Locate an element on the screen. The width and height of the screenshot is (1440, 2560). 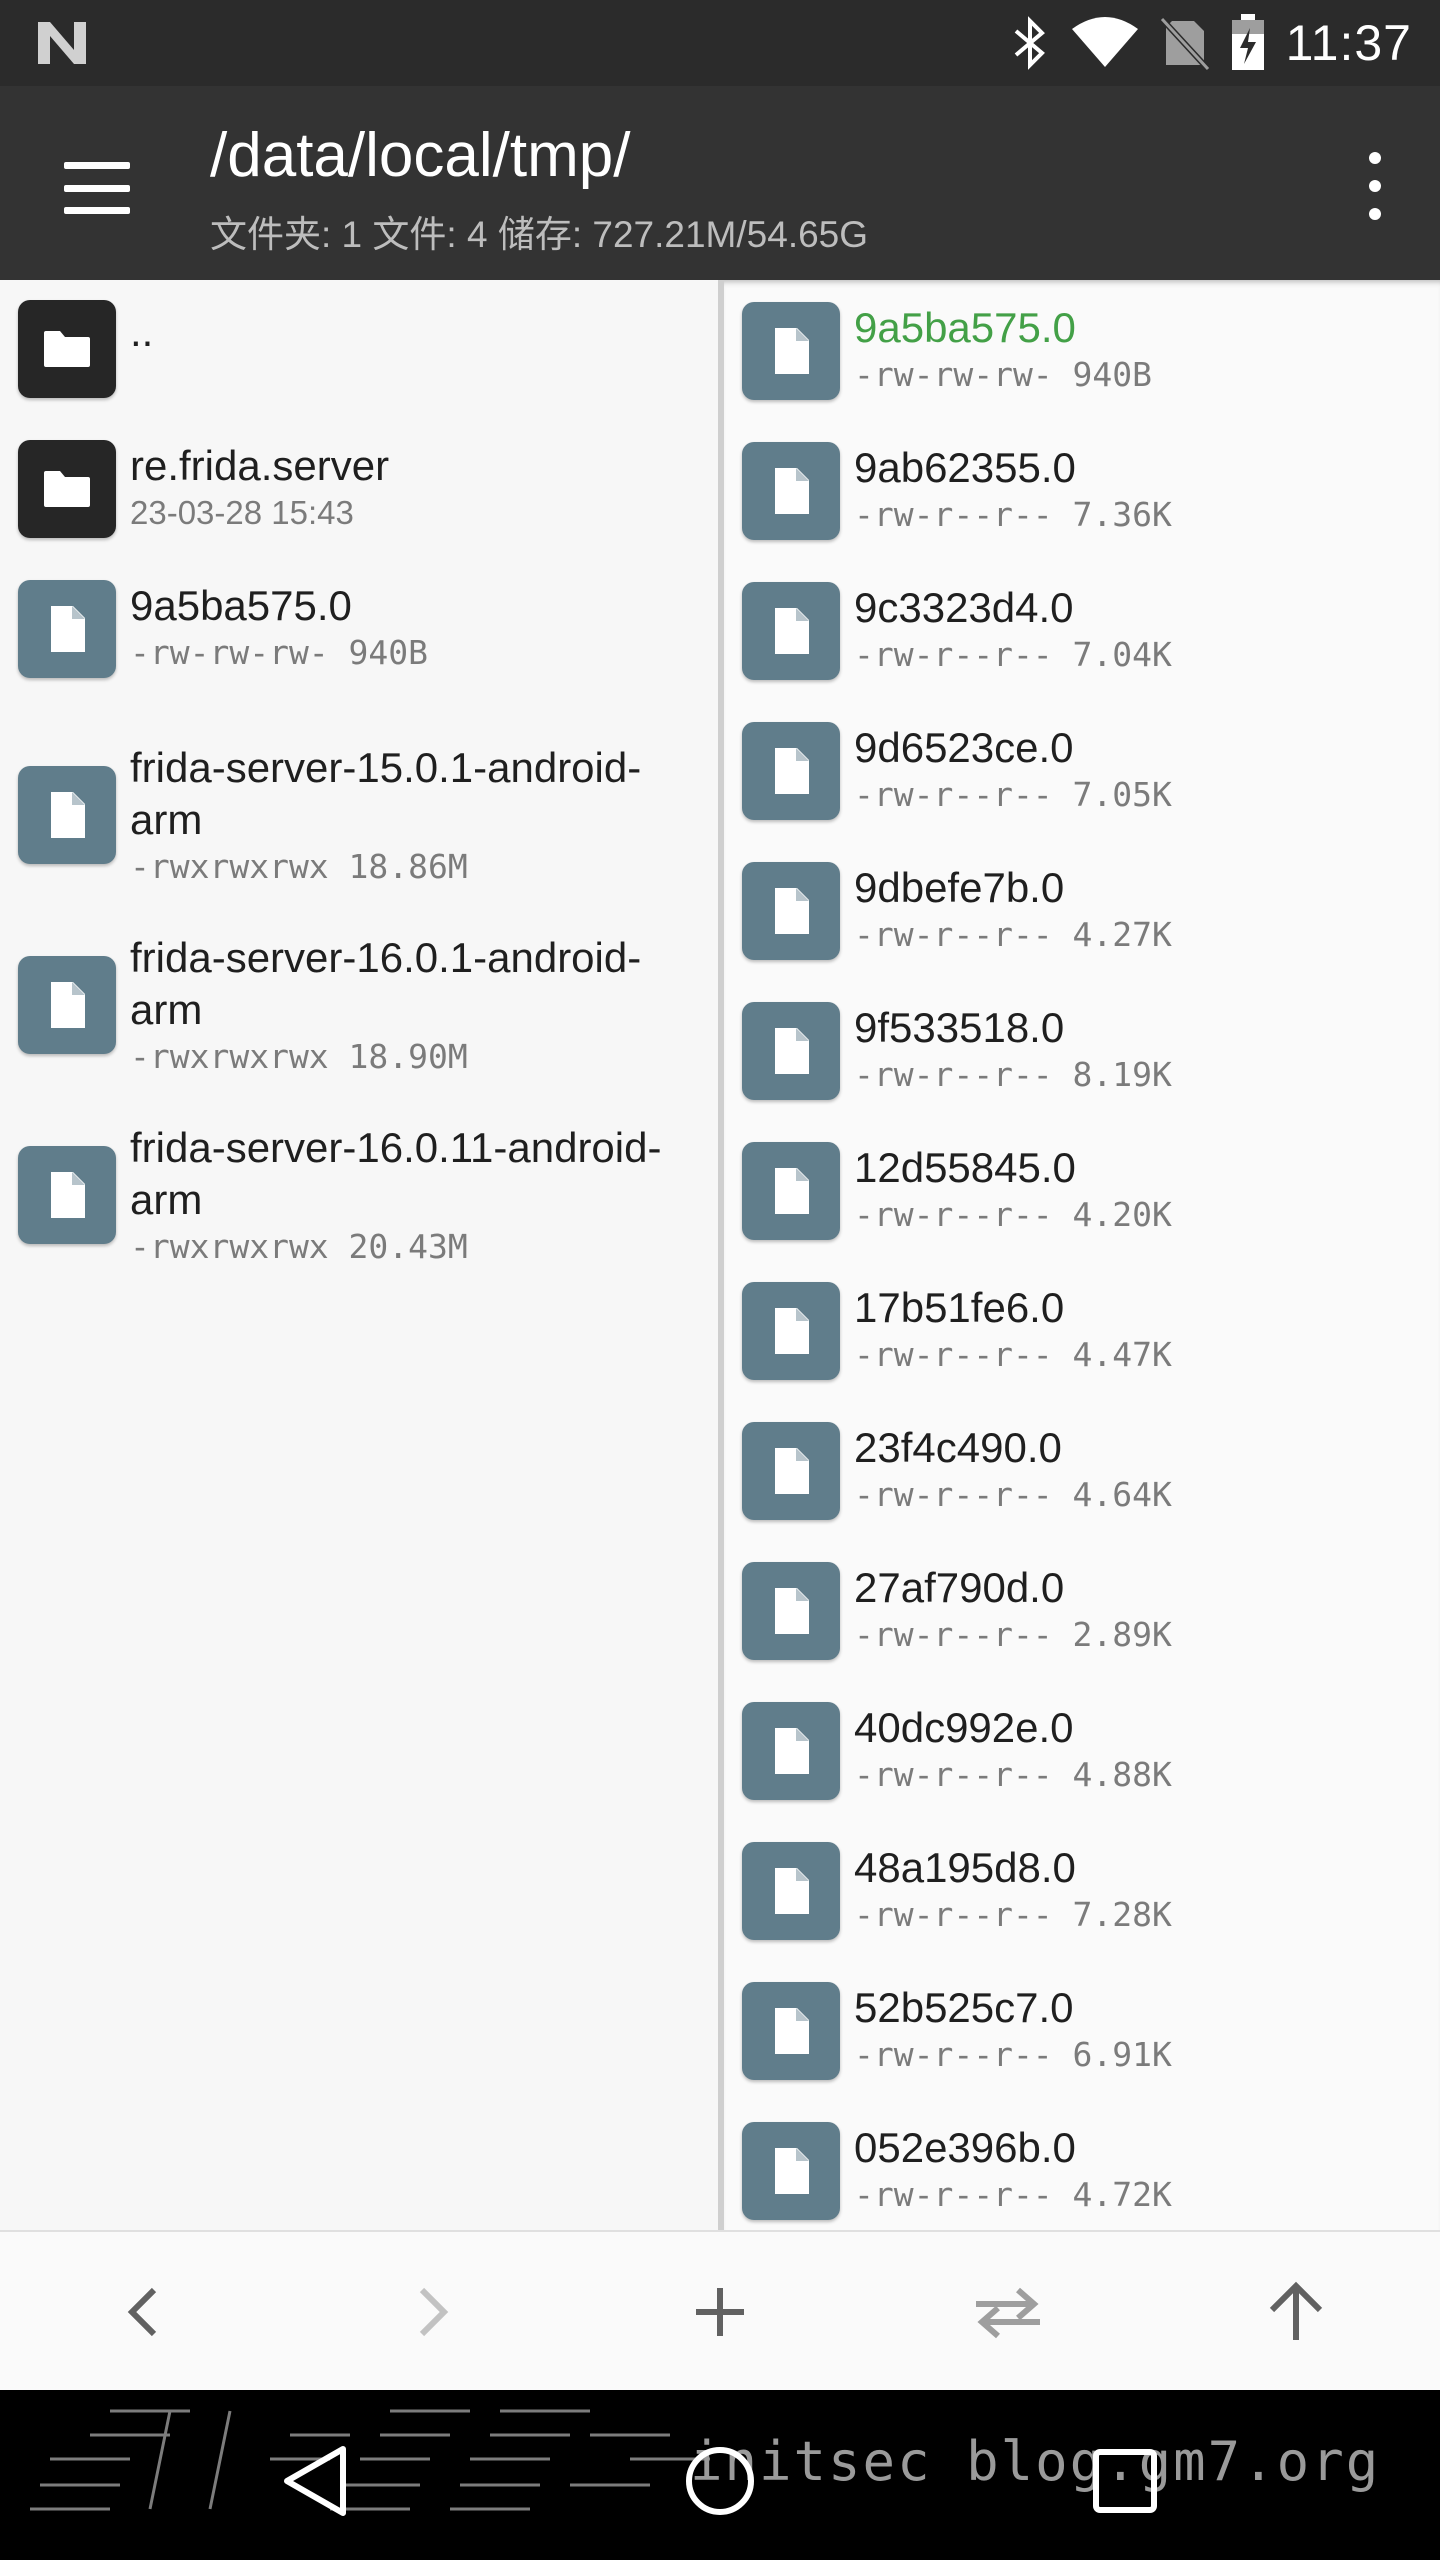
file-name: 052e396b.0 is located at coordinates (965, 2147).